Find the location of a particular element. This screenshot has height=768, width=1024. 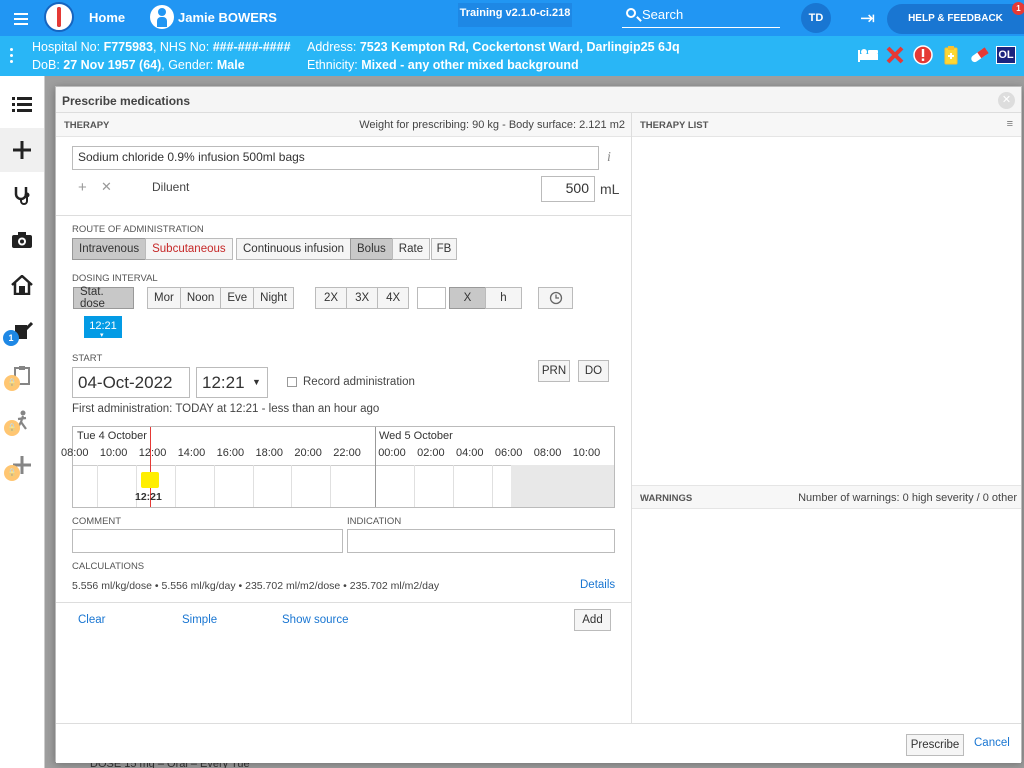

list-icon is located at coordinates (22, 104).